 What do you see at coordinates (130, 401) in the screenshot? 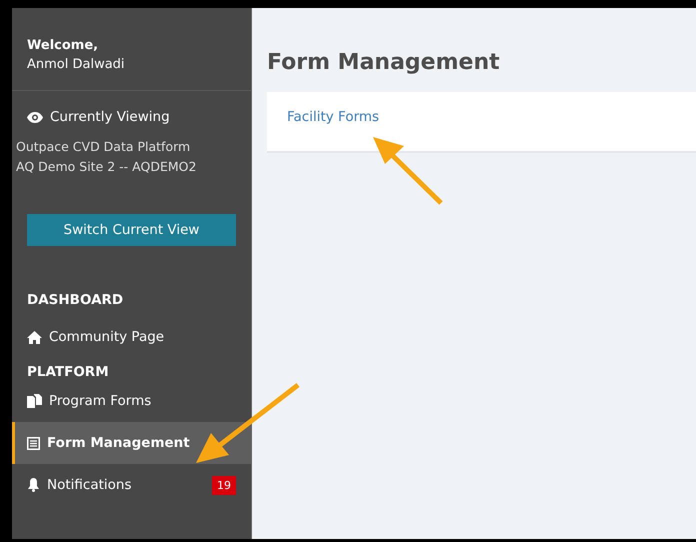
I see `nav-item: Program Forms` at bounding box center [130, 401].